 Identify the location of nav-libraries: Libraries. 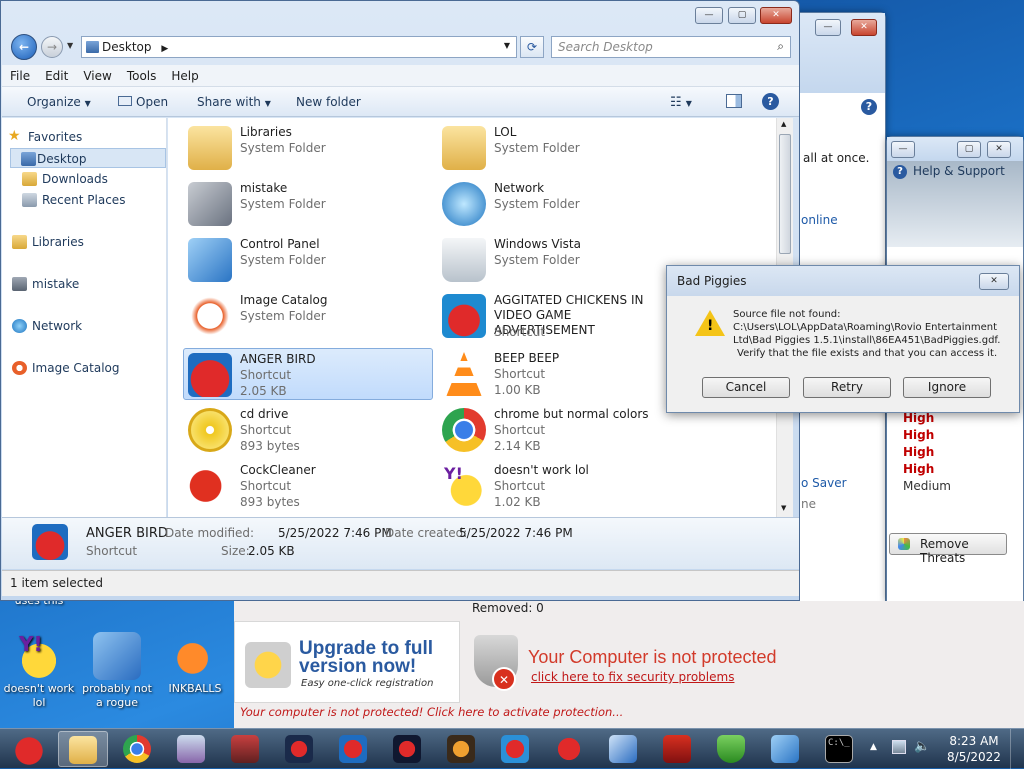
(48, 242).